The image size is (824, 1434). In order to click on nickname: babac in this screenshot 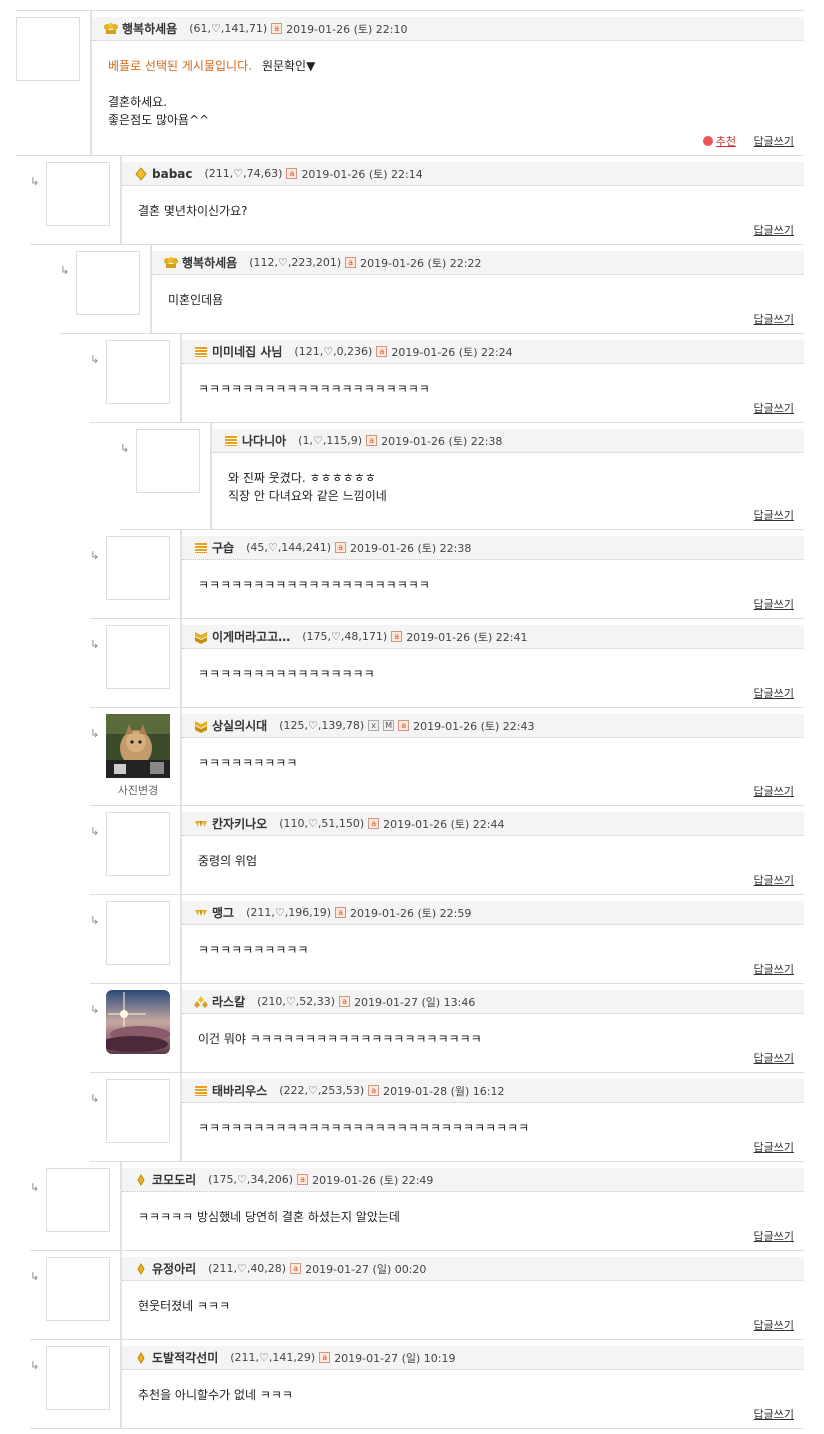, I will do `click(172, 174)`.